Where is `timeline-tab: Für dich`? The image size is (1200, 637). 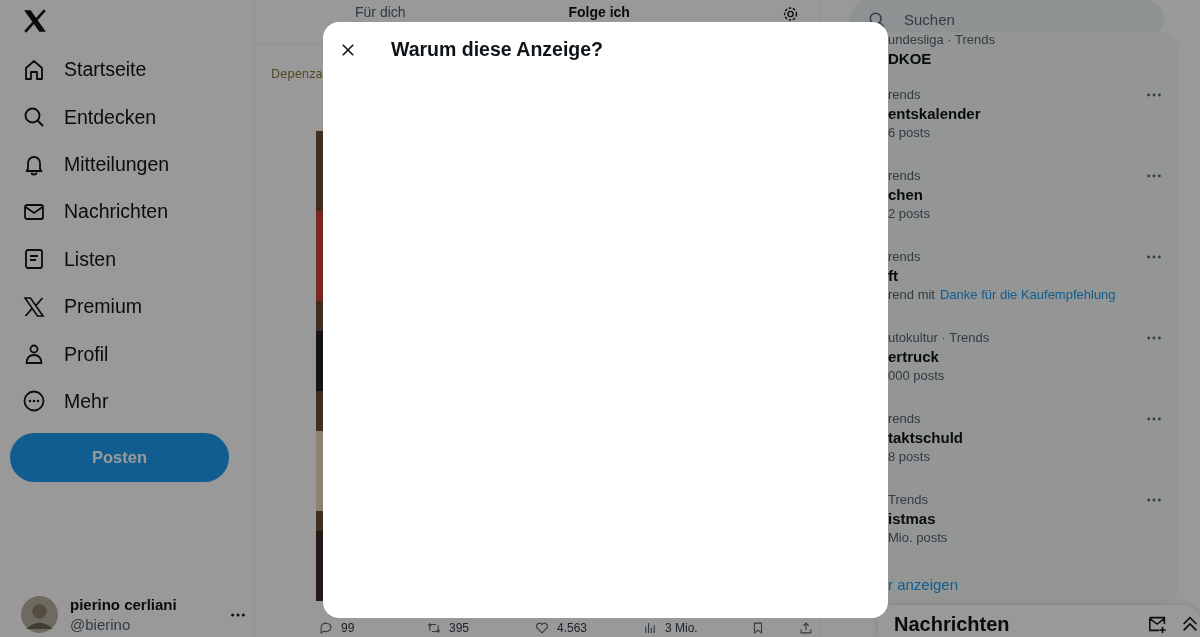 timeline-tab: Für dich is located at coordinates (462, 12).